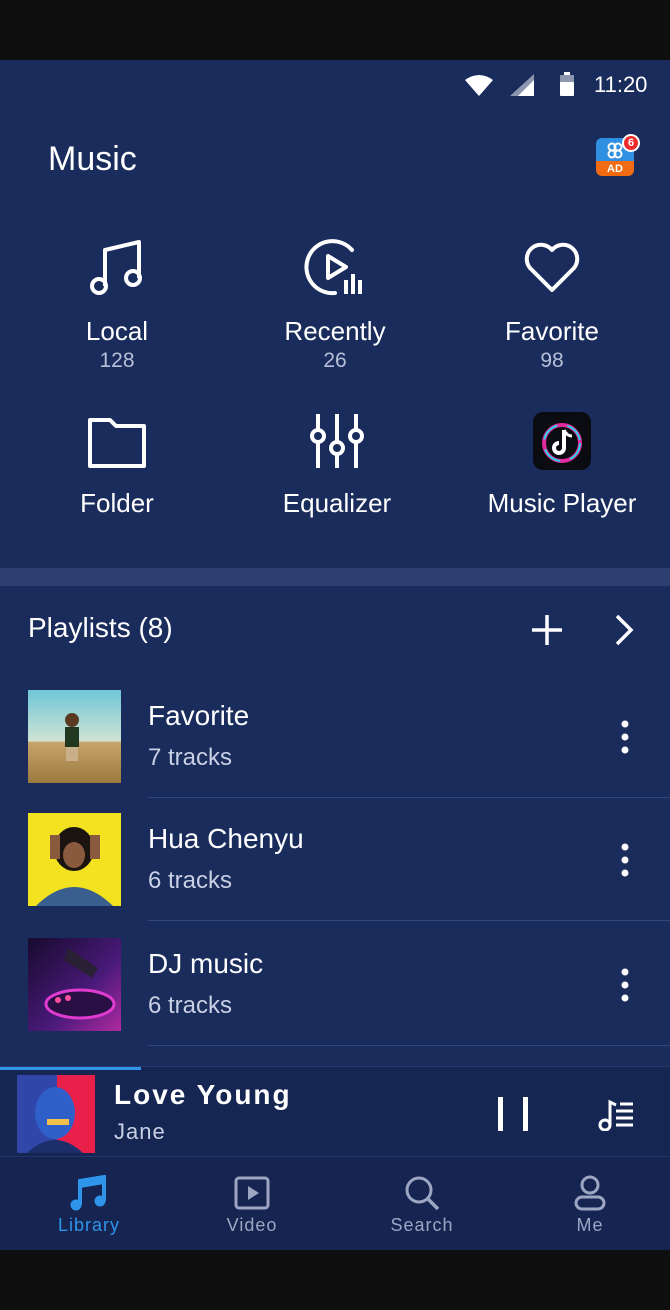 This screenshot has width=670, height=1310. What do you see at coordinates (335, 304) in the screenshot?
I see `grid-item-recently: Recently 26` at bounding box center [335, 304].